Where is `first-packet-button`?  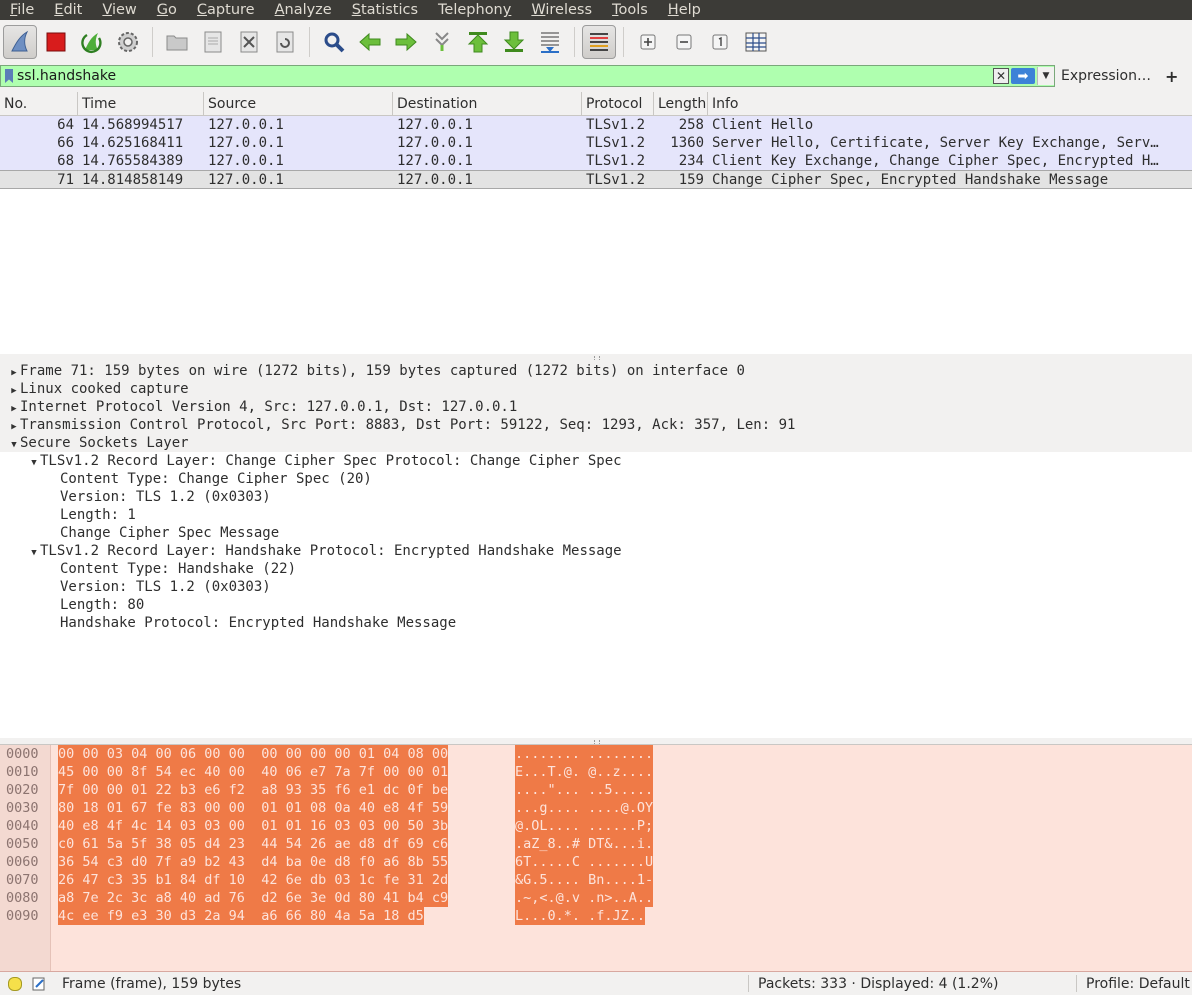 first-packet-button is located at coordinates (478, 42).